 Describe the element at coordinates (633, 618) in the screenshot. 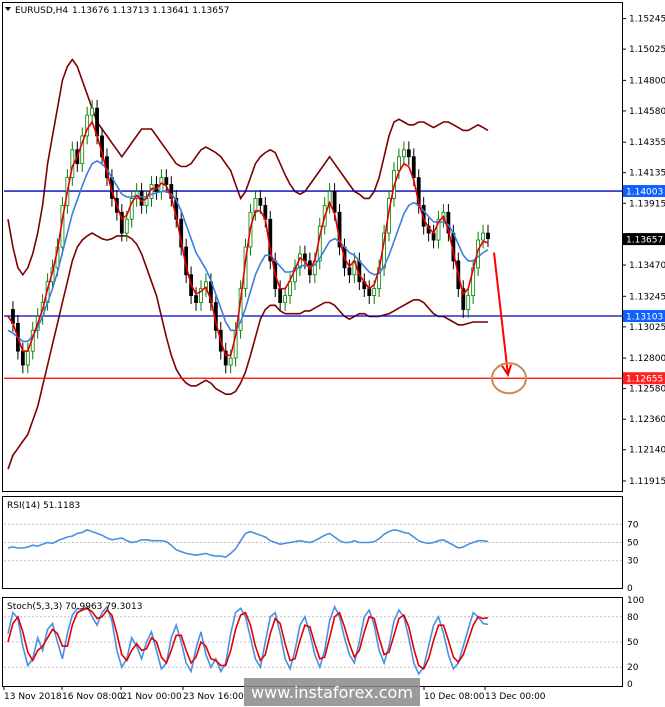

I see `stoch-tick-label: 80` at that location.